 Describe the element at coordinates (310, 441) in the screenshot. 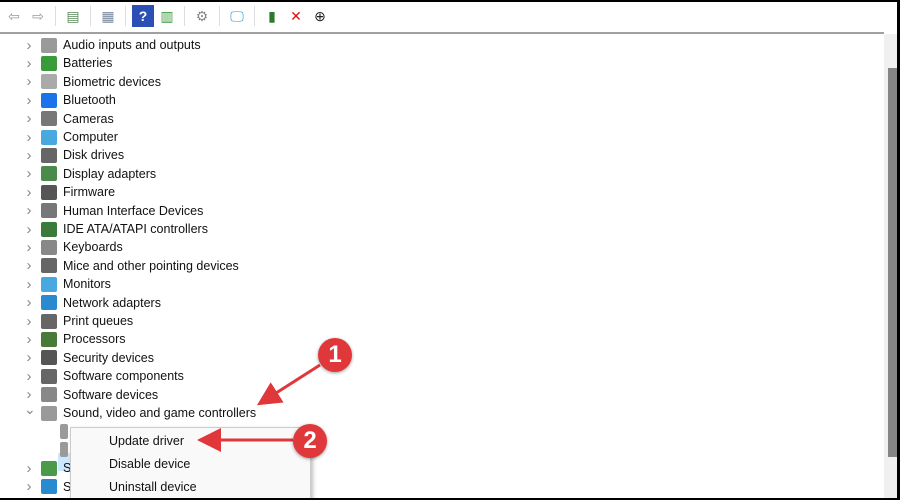

I see `step-badge-2: 2` at that location.